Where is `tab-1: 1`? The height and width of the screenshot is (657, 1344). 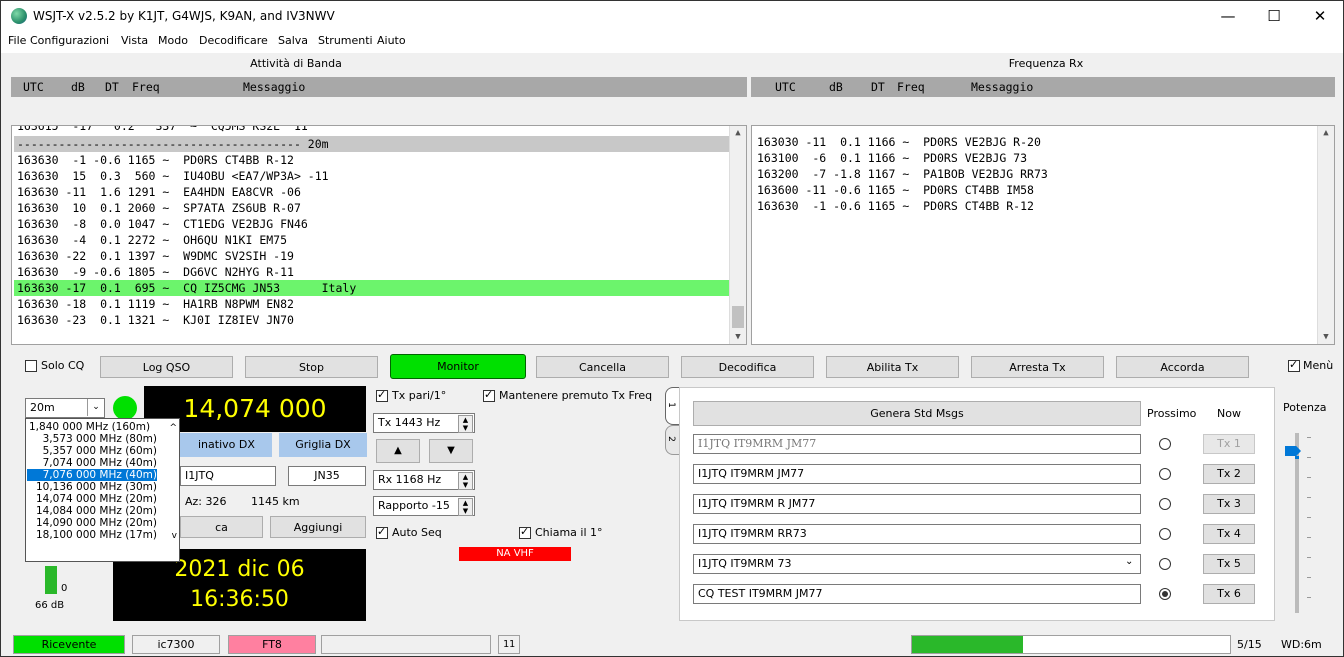
tab-1: 1 is located at coordinates (672, 406).